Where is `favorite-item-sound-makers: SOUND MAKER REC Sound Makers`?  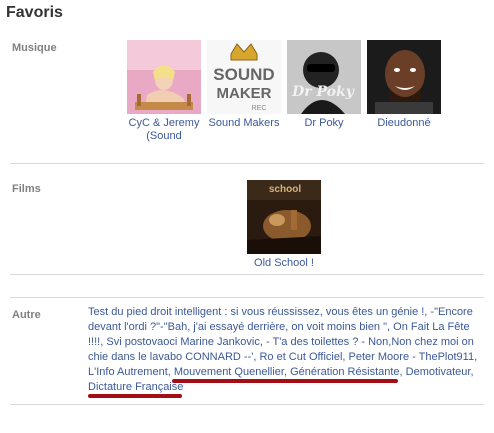
favorite-item-sound-makers: SOUND MAKER REC Sound Makers is located at coordinates (244, 85).